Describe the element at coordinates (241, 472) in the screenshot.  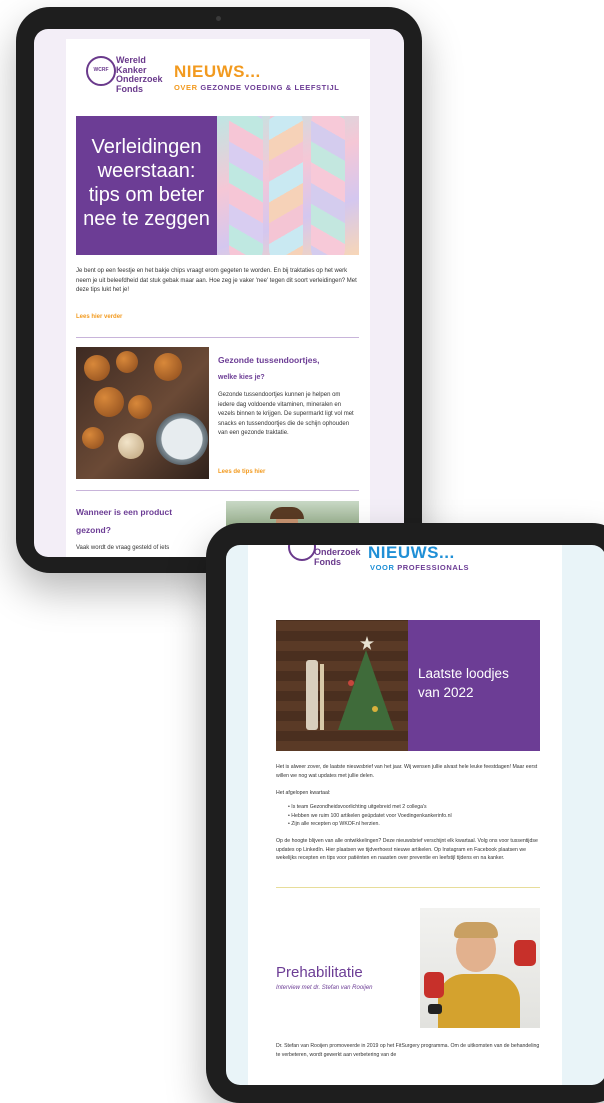
I see `article2-link: Lees de tips hier` at that location.